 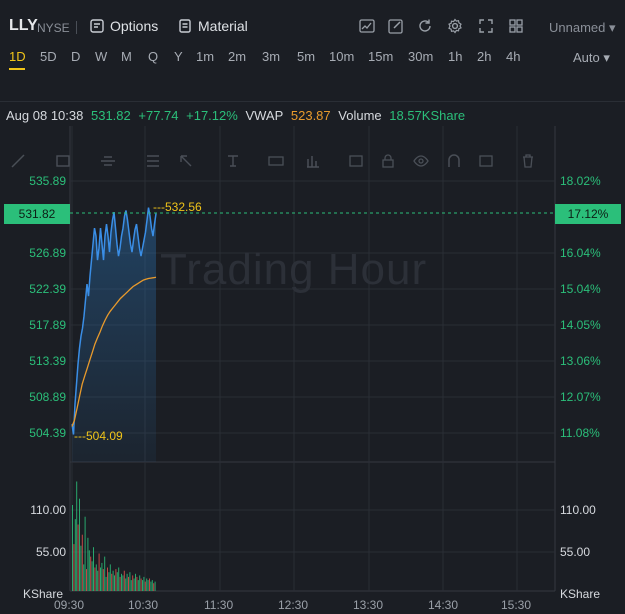 I want to click on period-tab-d: D, so click(x=75, y=56).